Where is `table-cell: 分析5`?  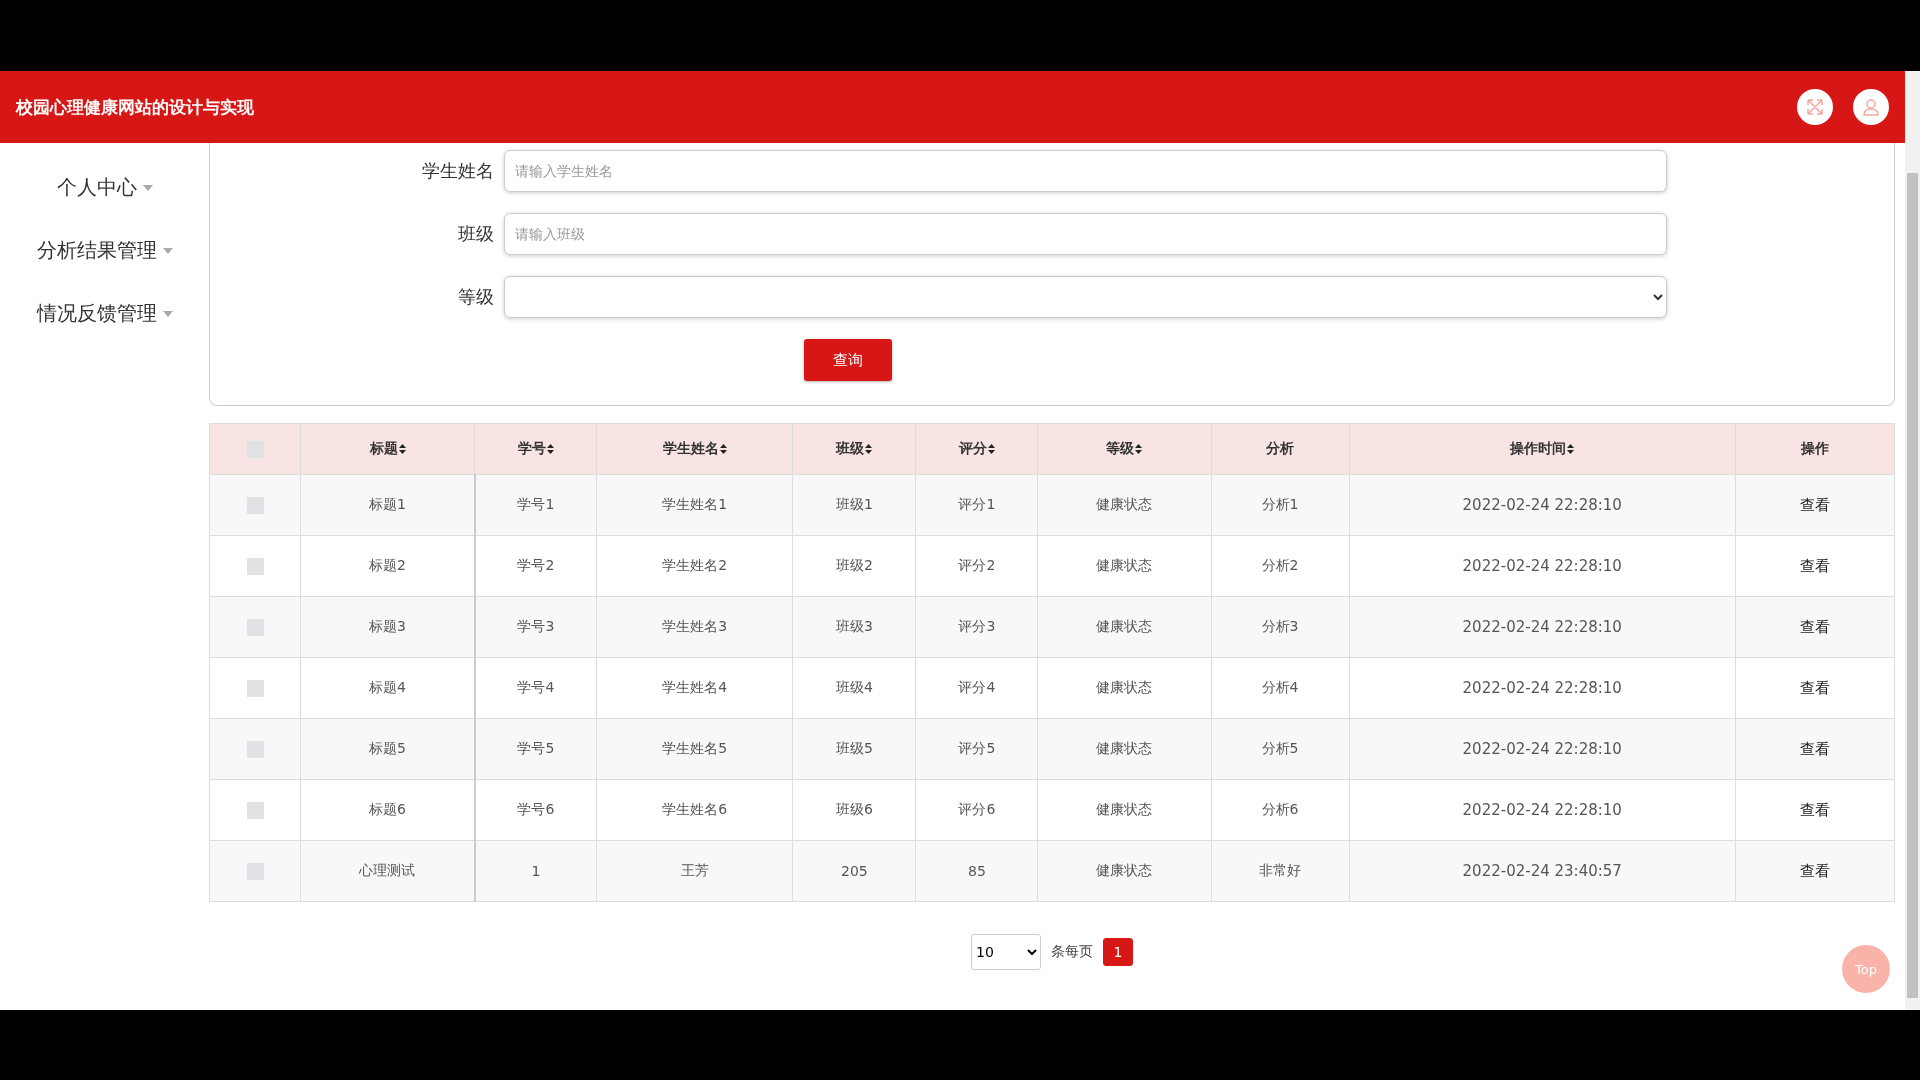 table-cell: 分析5 is located at coordinates (1280, 749).